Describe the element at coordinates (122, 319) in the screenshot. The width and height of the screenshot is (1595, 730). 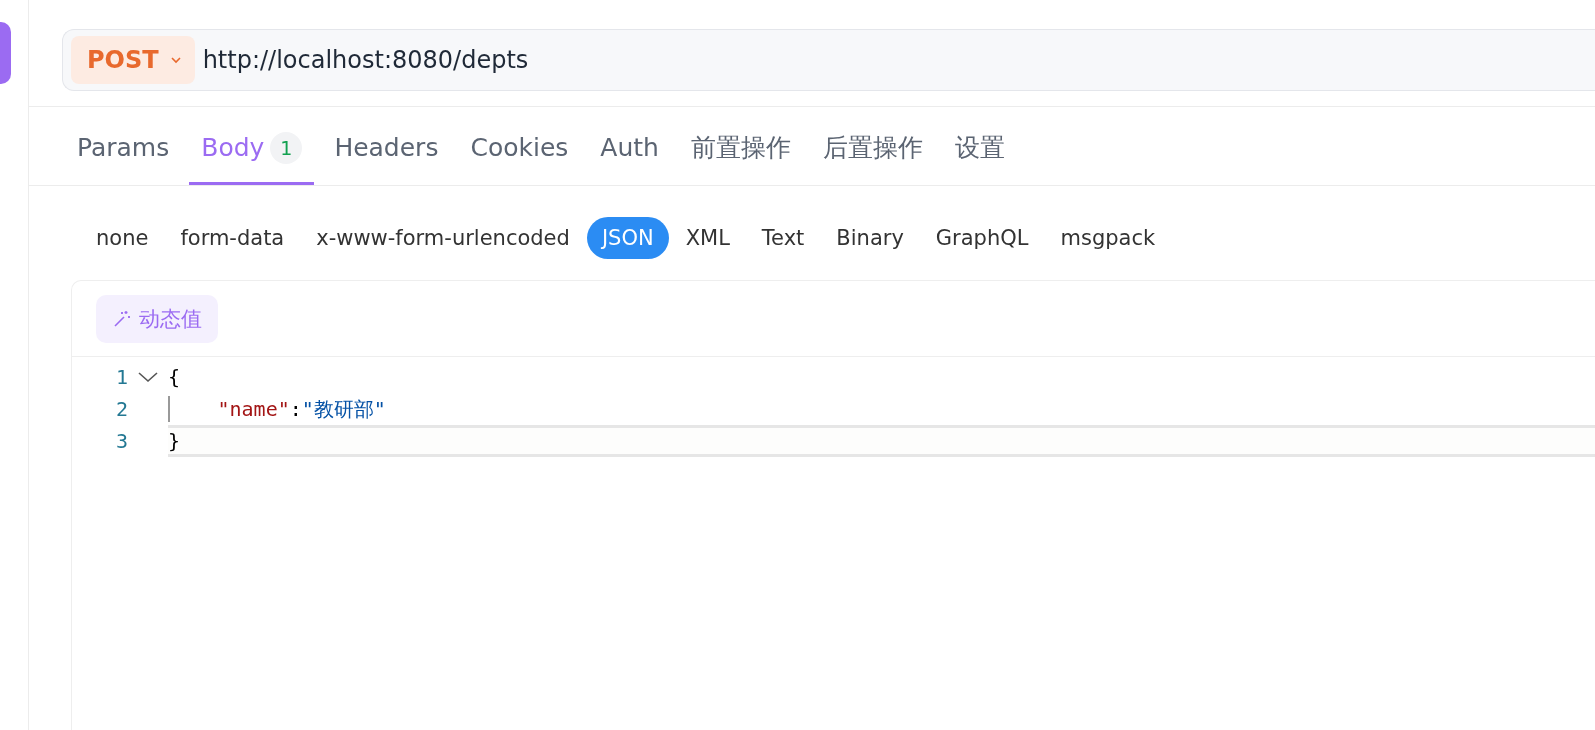
I see `magic-wand-icon` at that location.